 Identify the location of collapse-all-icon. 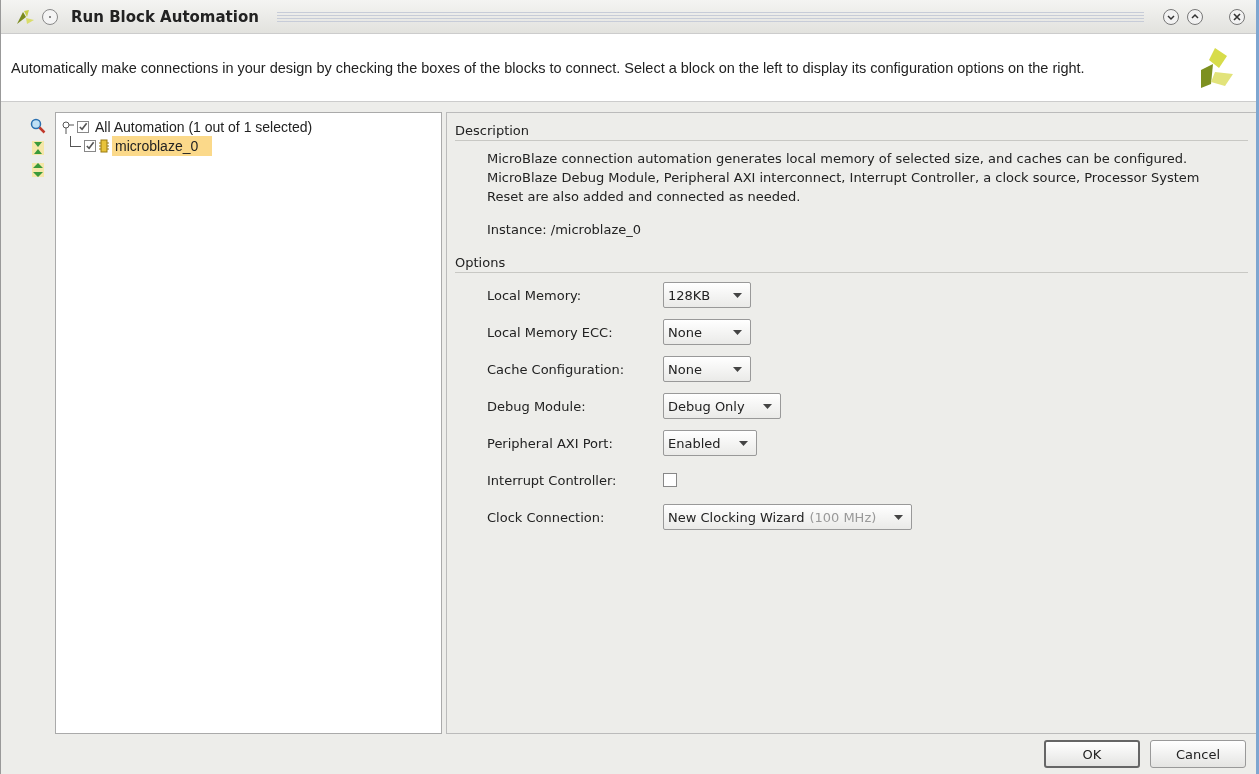
(38, 148).